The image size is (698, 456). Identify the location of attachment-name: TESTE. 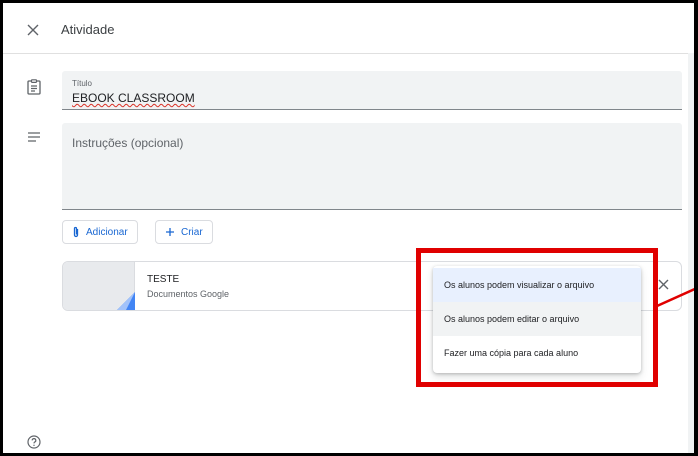
(163, 279).